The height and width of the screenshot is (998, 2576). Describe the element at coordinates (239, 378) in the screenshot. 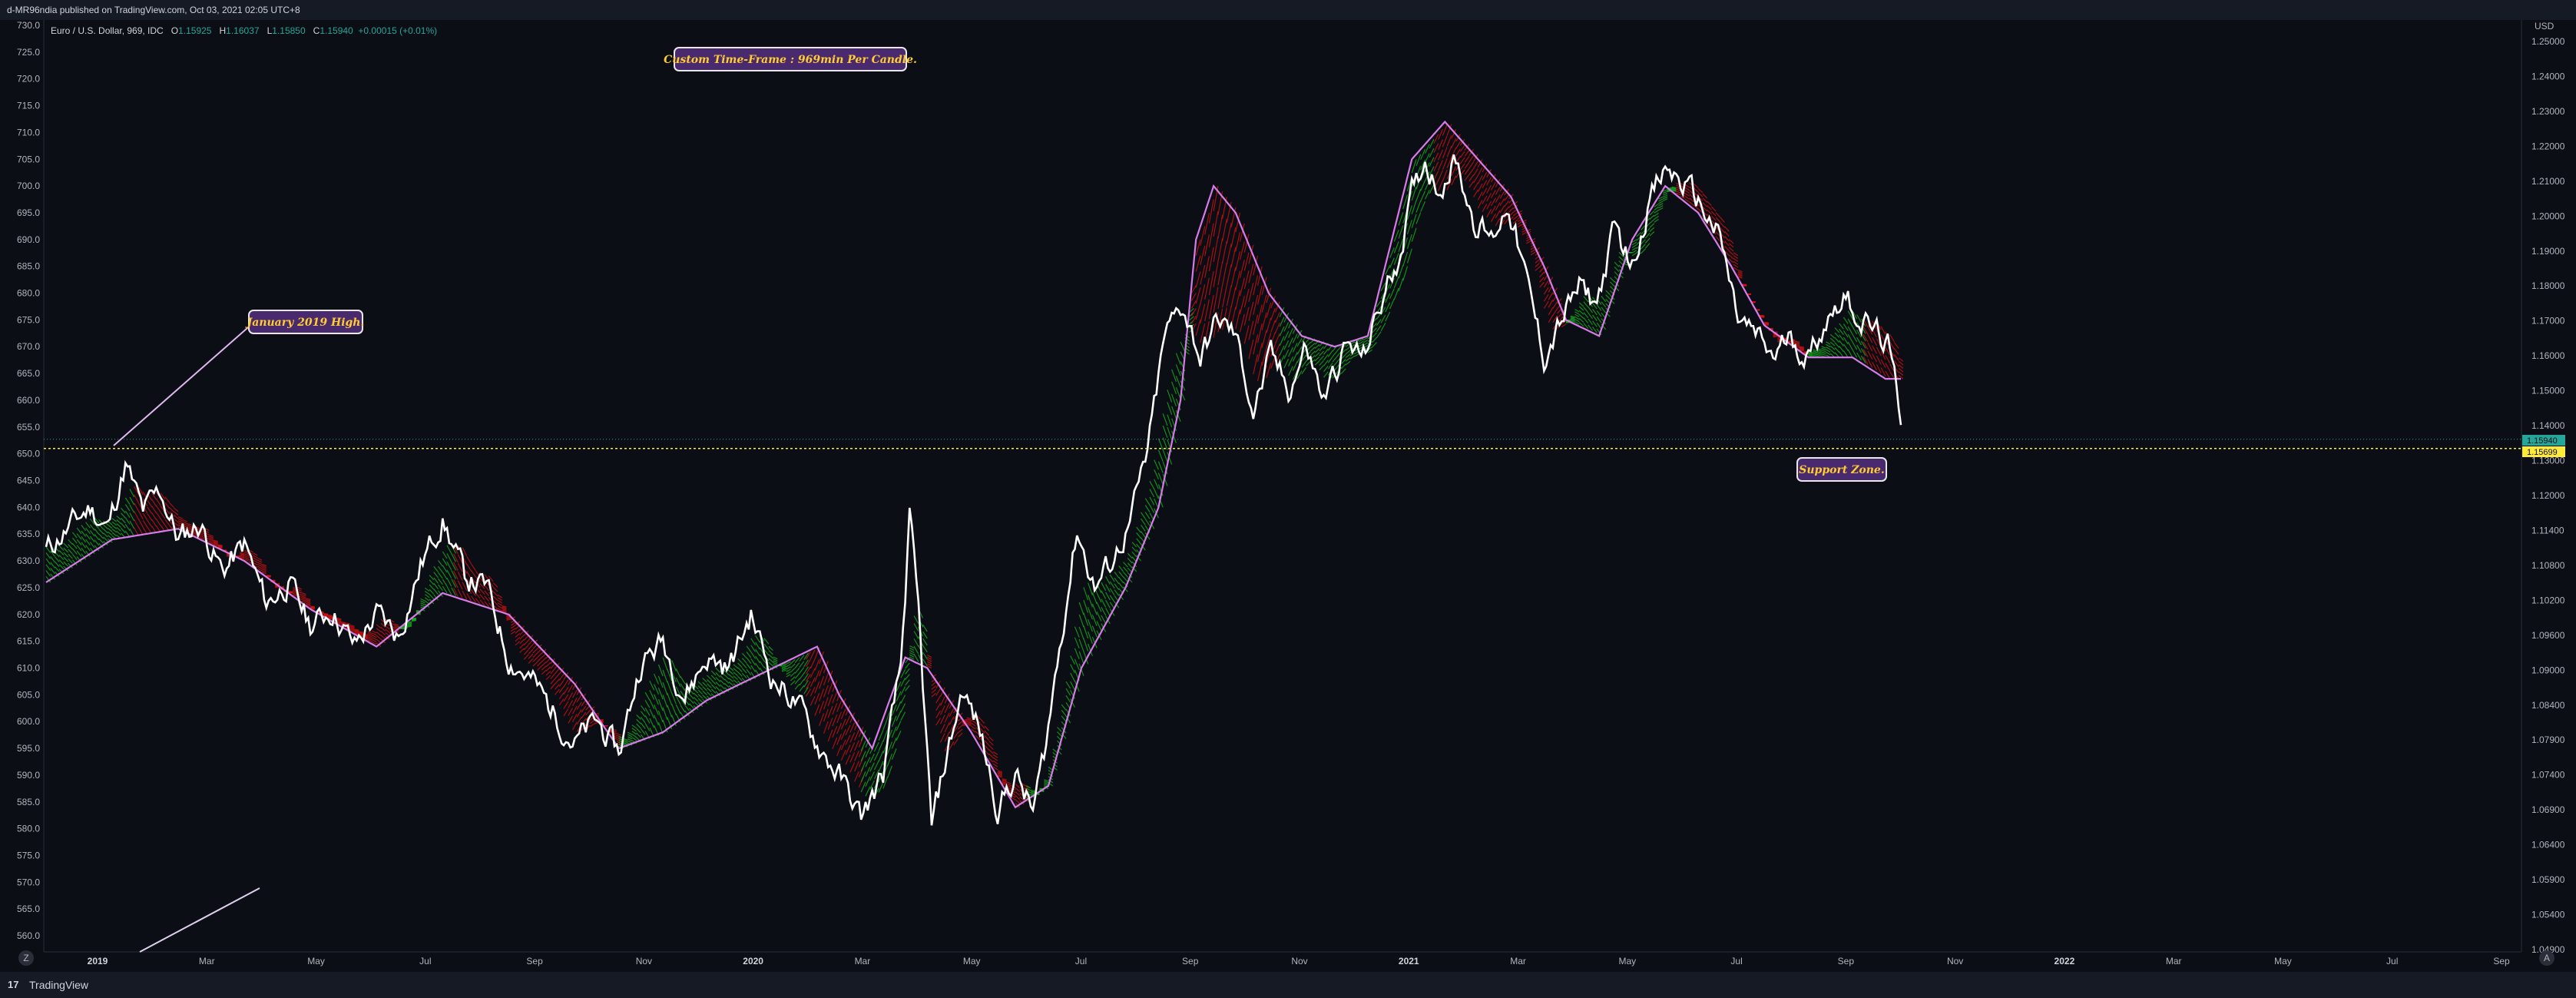

I see `jan-high-annotation: January 2019 High.` at that location.